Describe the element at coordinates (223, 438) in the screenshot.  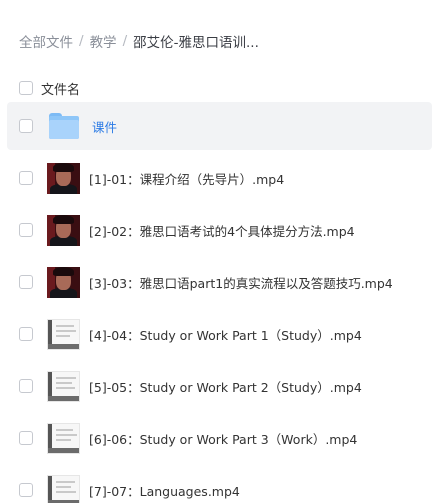
I see `file-name: [6]-06：Study or Work Part 3（Work）.mp4` at that location.